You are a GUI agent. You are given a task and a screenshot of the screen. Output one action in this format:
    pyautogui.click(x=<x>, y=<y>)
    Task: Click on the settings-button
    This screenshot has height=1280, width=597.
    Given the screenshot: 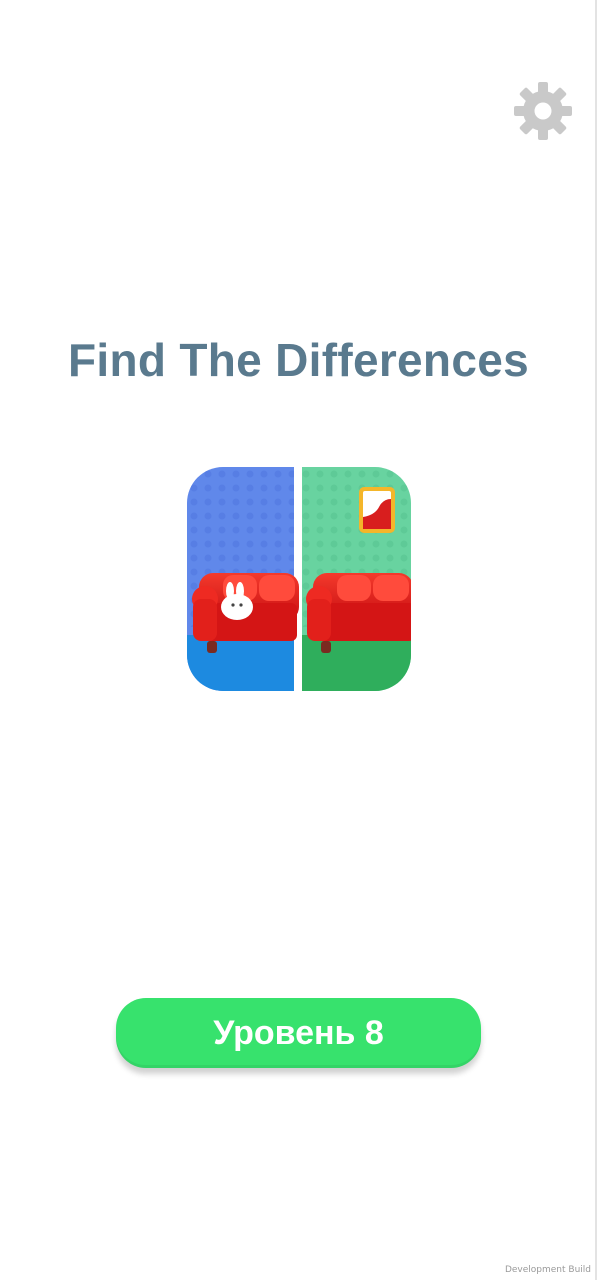 What is the action you would take?
    pyautogui.click(x=543, y=111)
    